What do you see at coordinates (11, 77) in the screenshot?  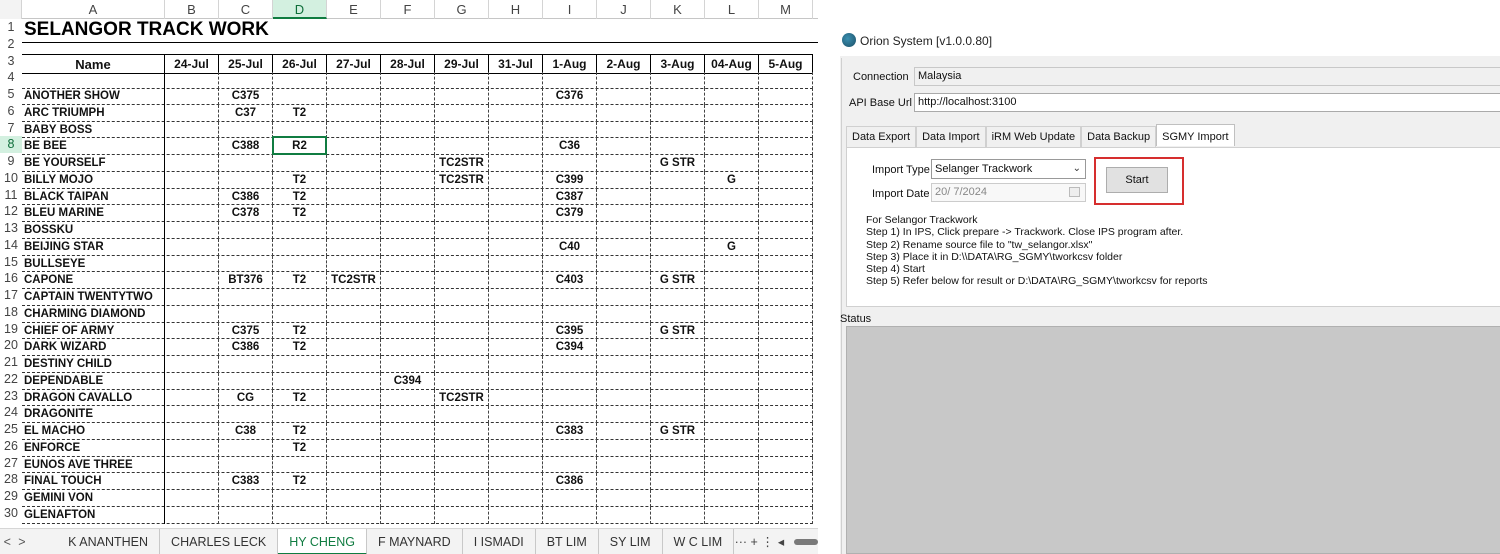 I see `row-header-4: 4` at bounding box center [11, 77].